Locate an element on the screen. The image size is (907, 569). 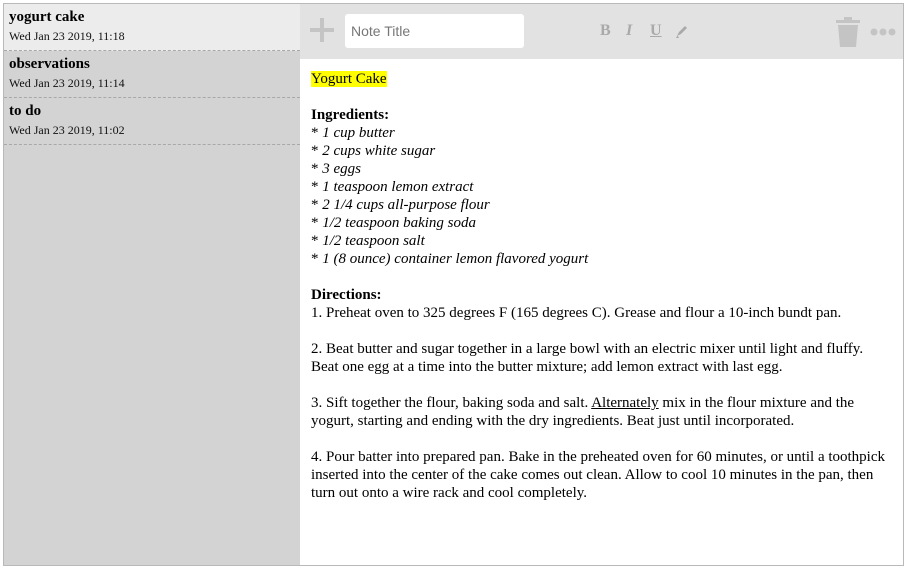
italic-icon: I is located at coordinates (629, 31).